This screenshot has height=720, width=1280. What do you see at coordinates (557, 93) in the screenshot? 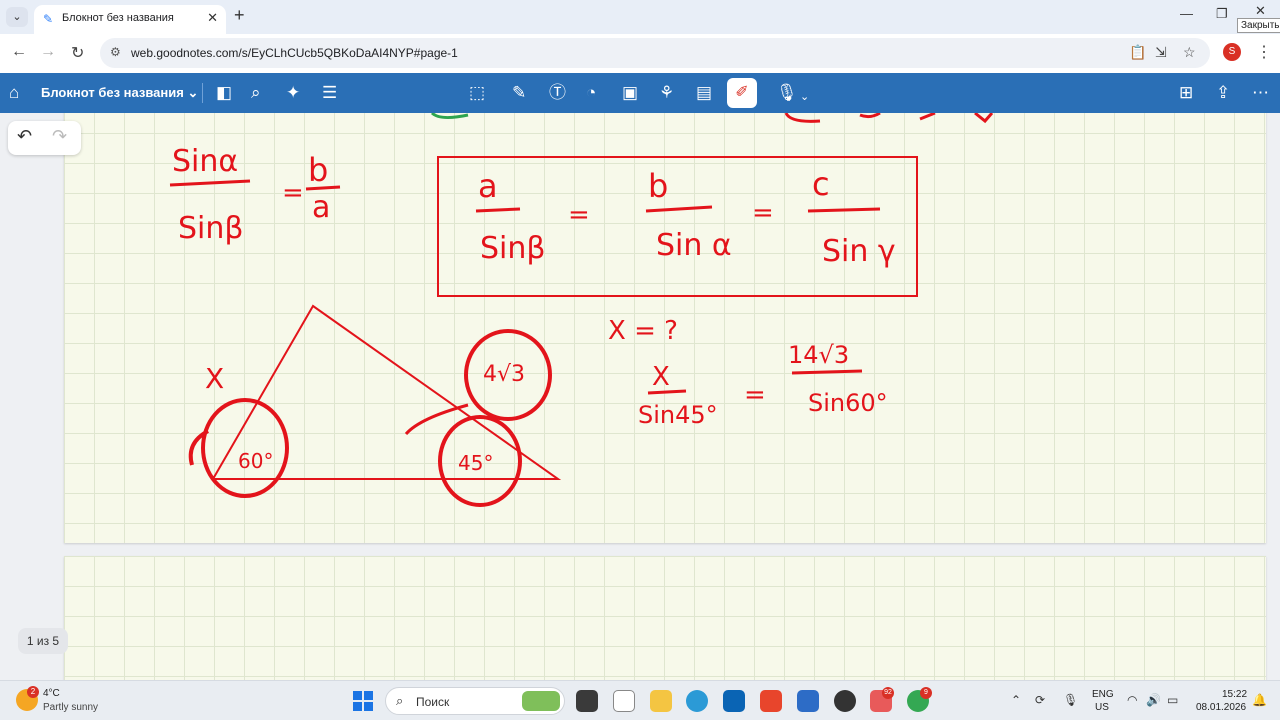
I see `text-tool-icon: Ⓣ` at bounding box center [557, 93].